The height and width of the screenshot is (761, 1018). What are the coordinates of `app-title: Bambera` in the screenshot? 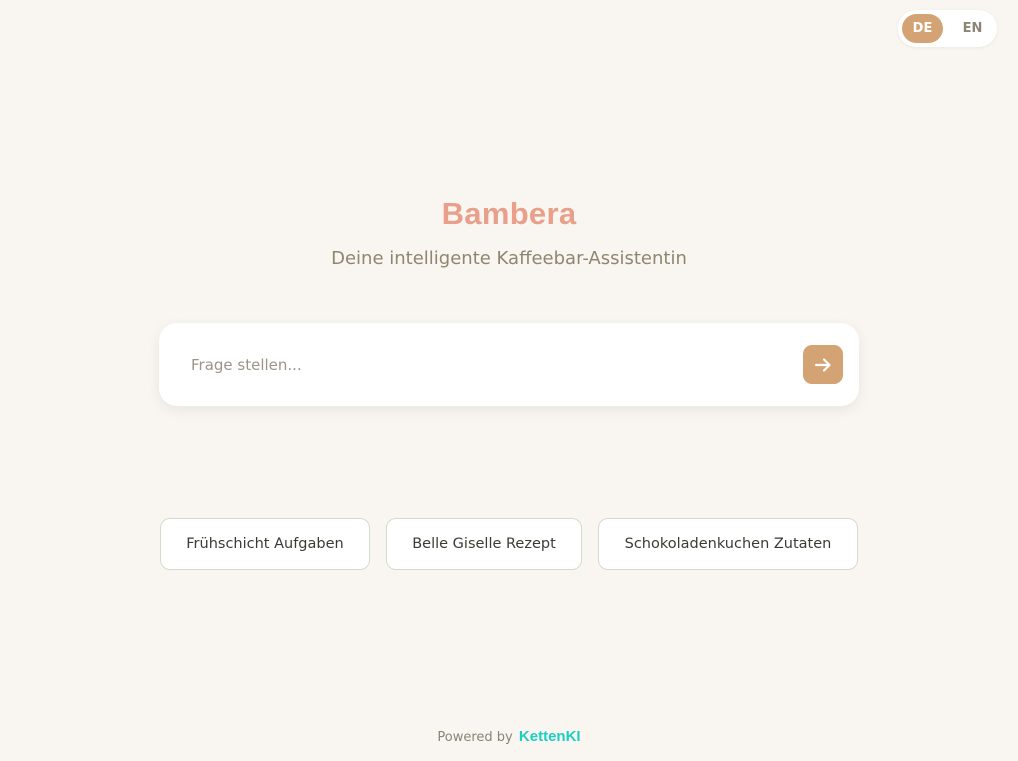 It's located at (509, 213).